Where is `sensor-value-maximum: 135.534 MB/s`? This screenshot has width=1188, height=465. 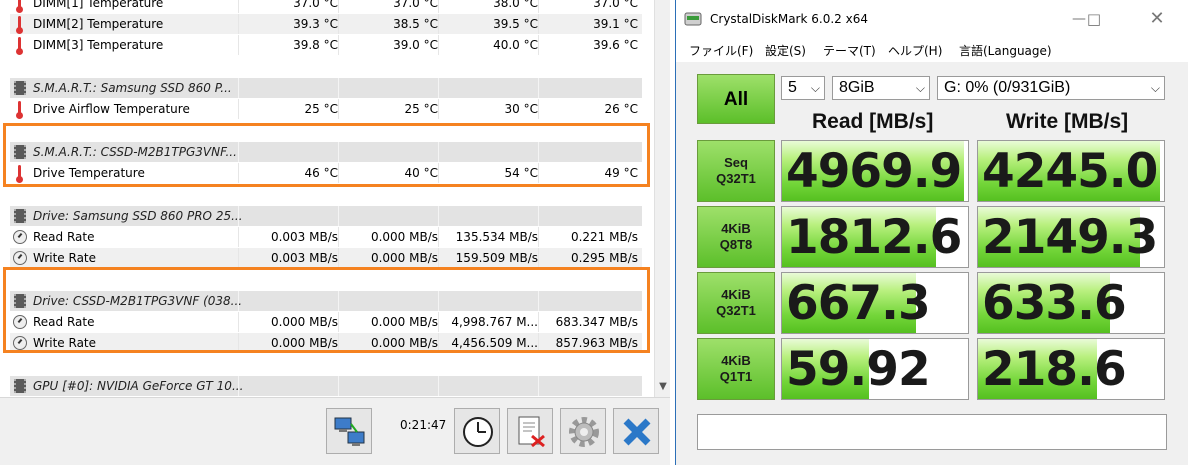 sensor-value-maximum: 135.534 MB/s is located at coordinates (496, 237).